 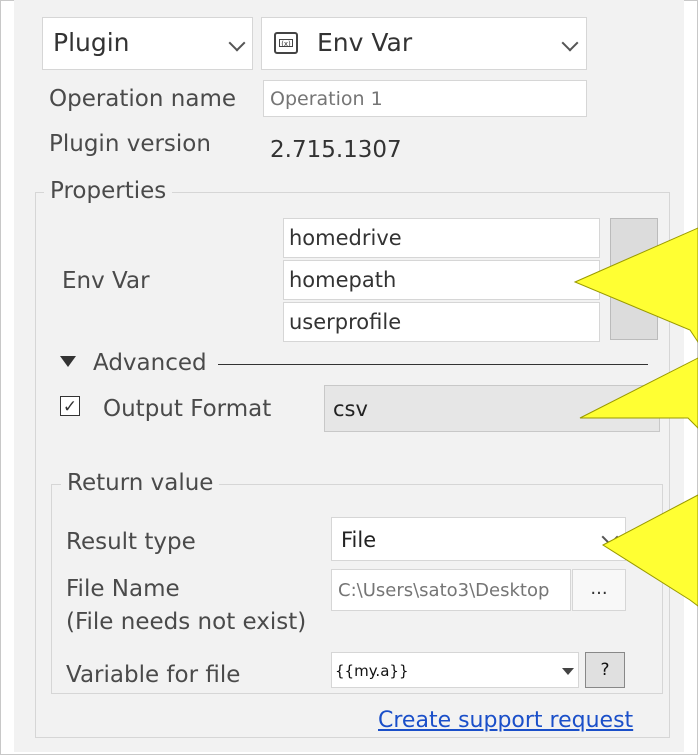 I want to click on callout-arrow-result-type, so click(x=650, y=550).